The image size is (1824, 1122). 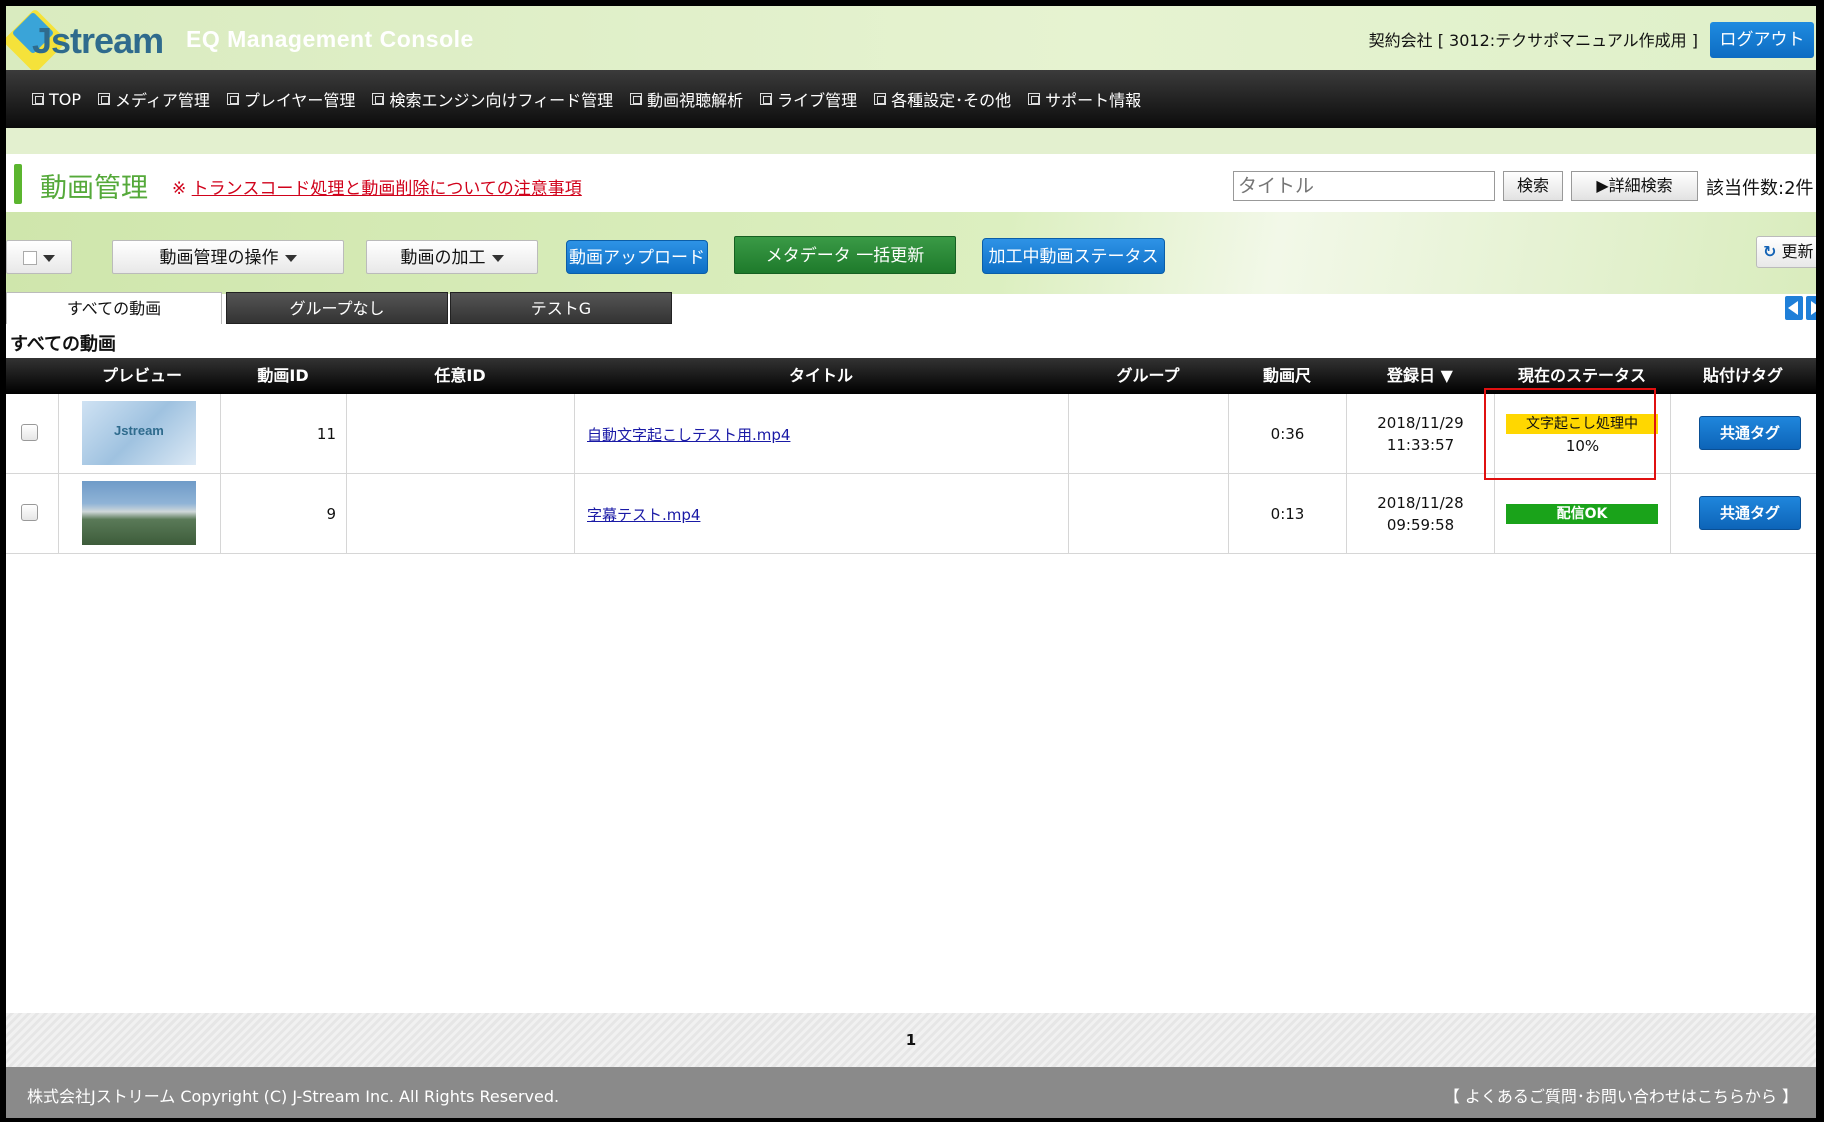 I want to click on tag-cell: 共通タグ, so click(x=1743, y=514).